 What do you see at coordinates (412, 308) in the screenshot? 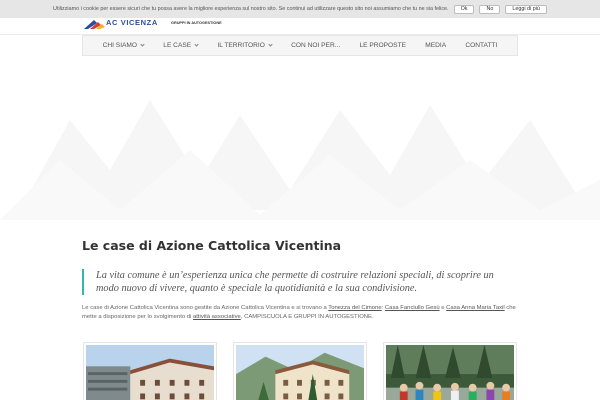
I see `link-casa-fanciullo-gesu: Casa Fanciullo Gesù` at bounding box center [412, 308].